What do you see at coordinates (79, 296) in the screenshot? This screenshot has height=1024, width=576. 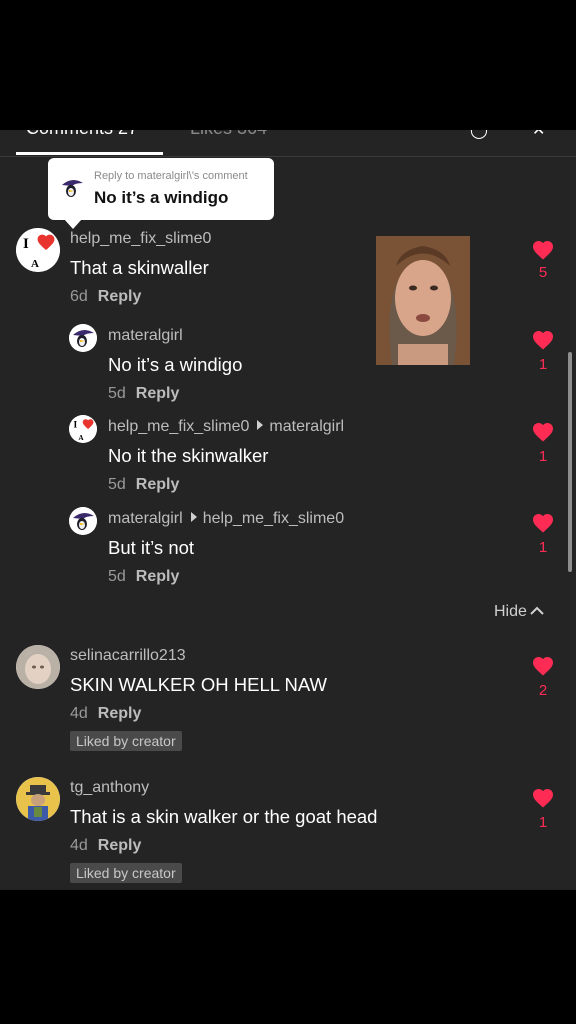 I see `comment-age: 6d` at bounding box center [79, 296].